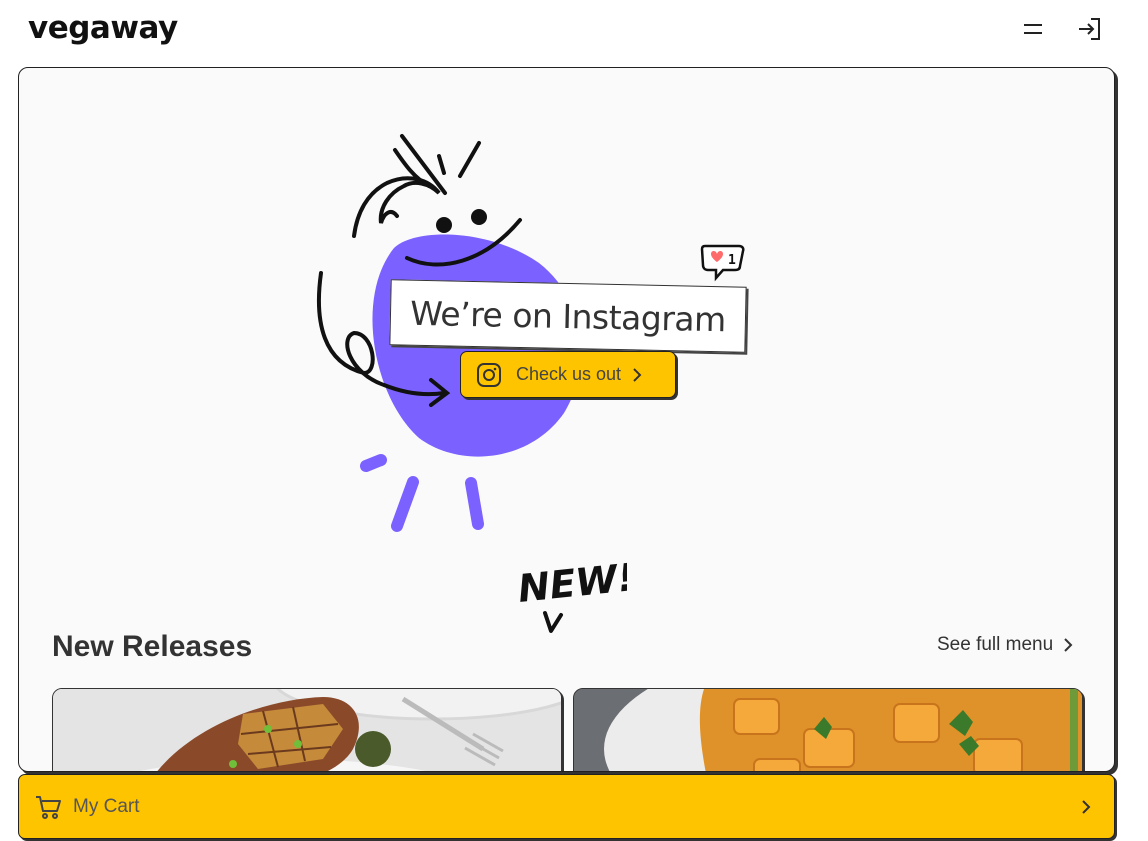 This screenshot has height=841, width=1148. What do you see at coordinates (732, 260) in the screenshot?
I see `like-count: 1` at bounding box center [732, 260].